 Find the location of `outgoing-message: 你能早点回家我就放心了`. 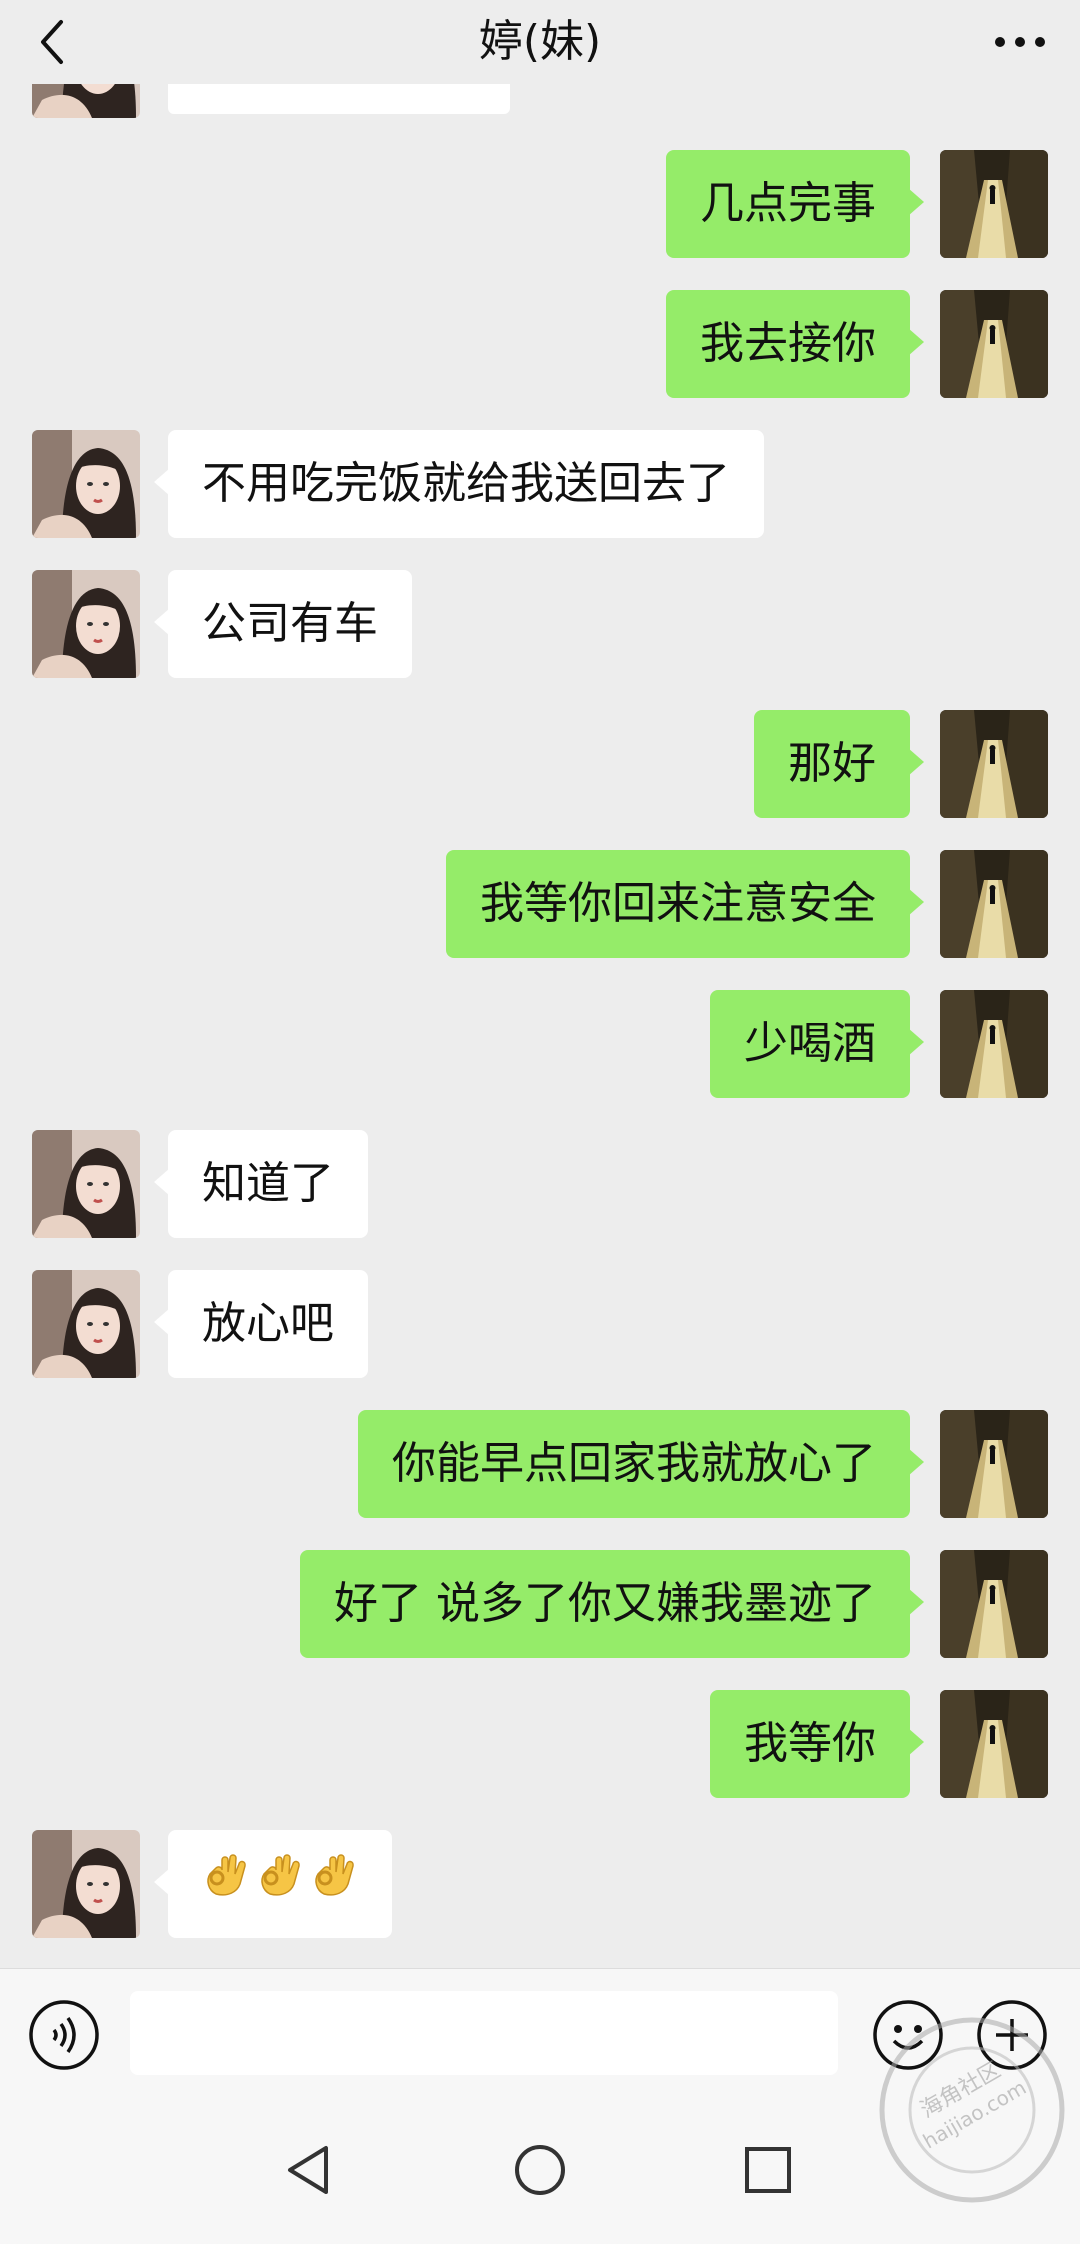

outgoing-message: 你能早点回家我就放心了 is located at coordinates (540, 1465).